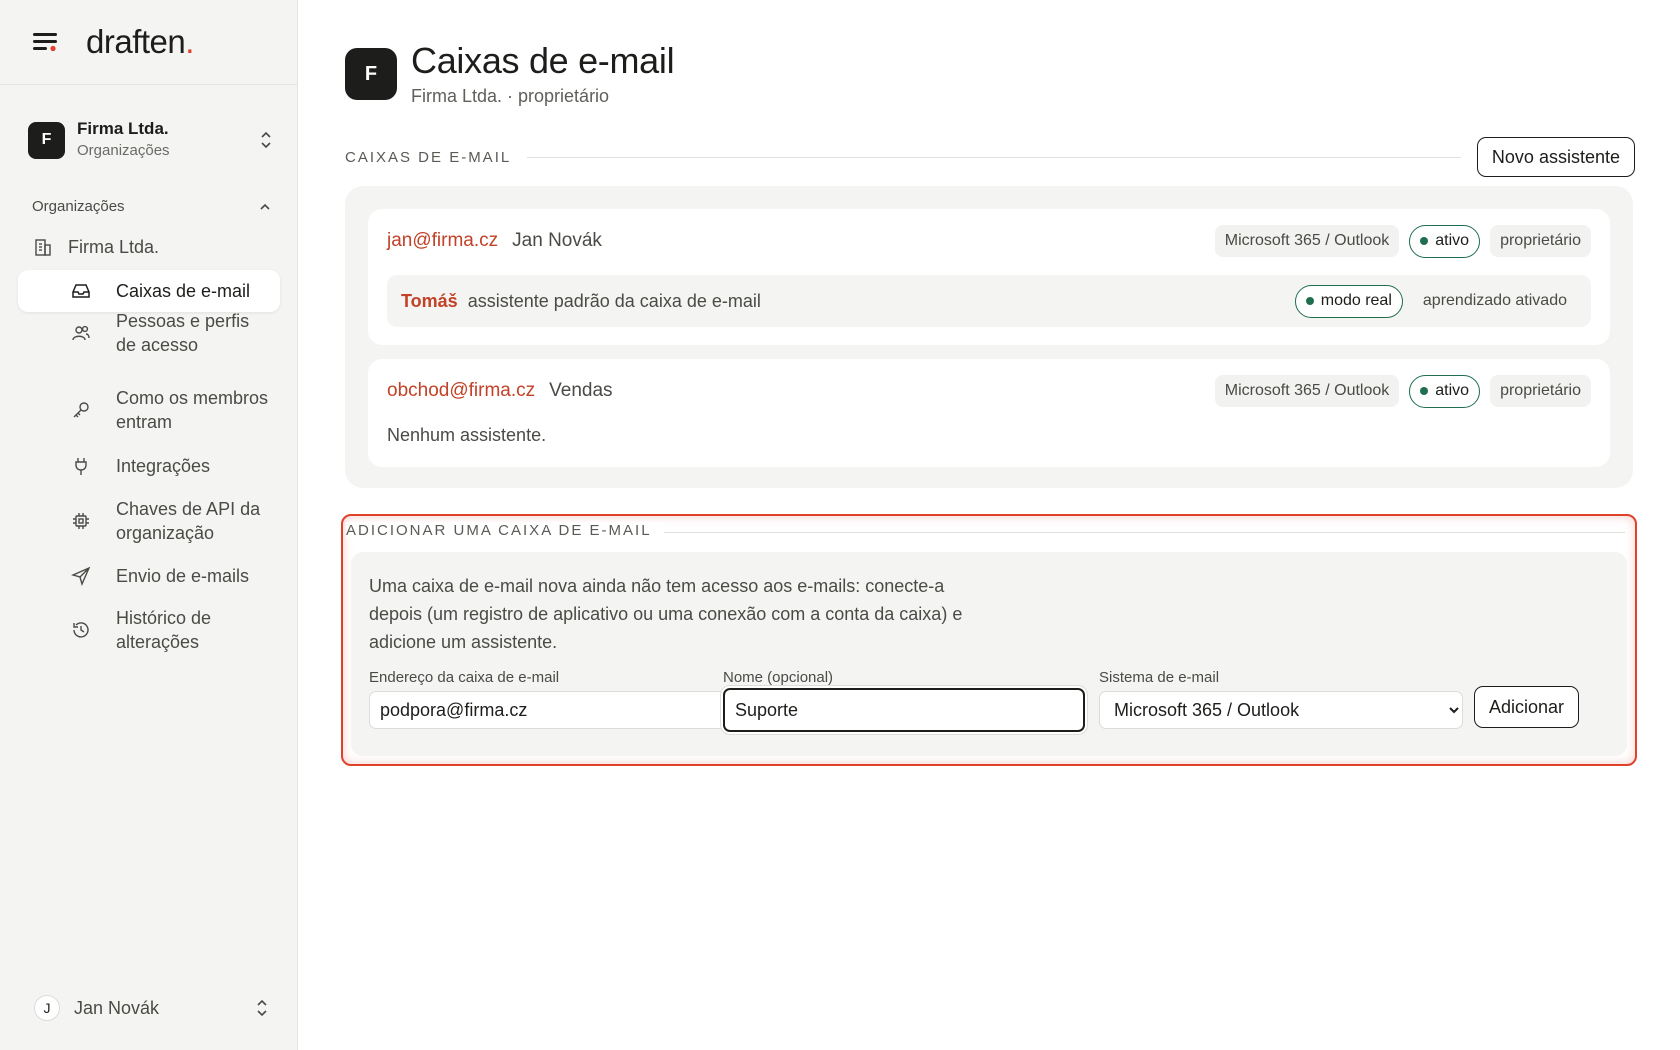 This screenshot has height=1050, width=1680. What do you see at coordinates (46, 140) in the screenshot?
I see `org-avatar: F` at bounding box center [46, 140].